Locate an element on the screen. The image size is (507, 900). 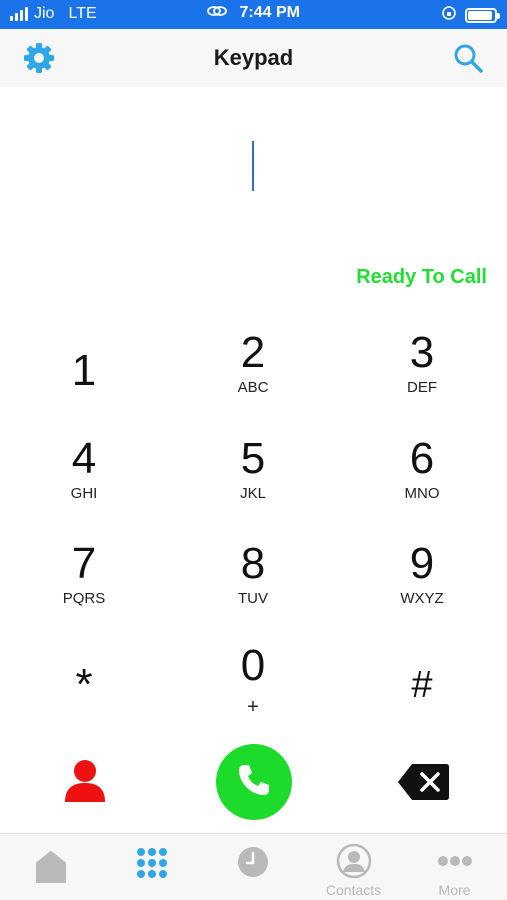
action-row is located at coordinates (253, 782).